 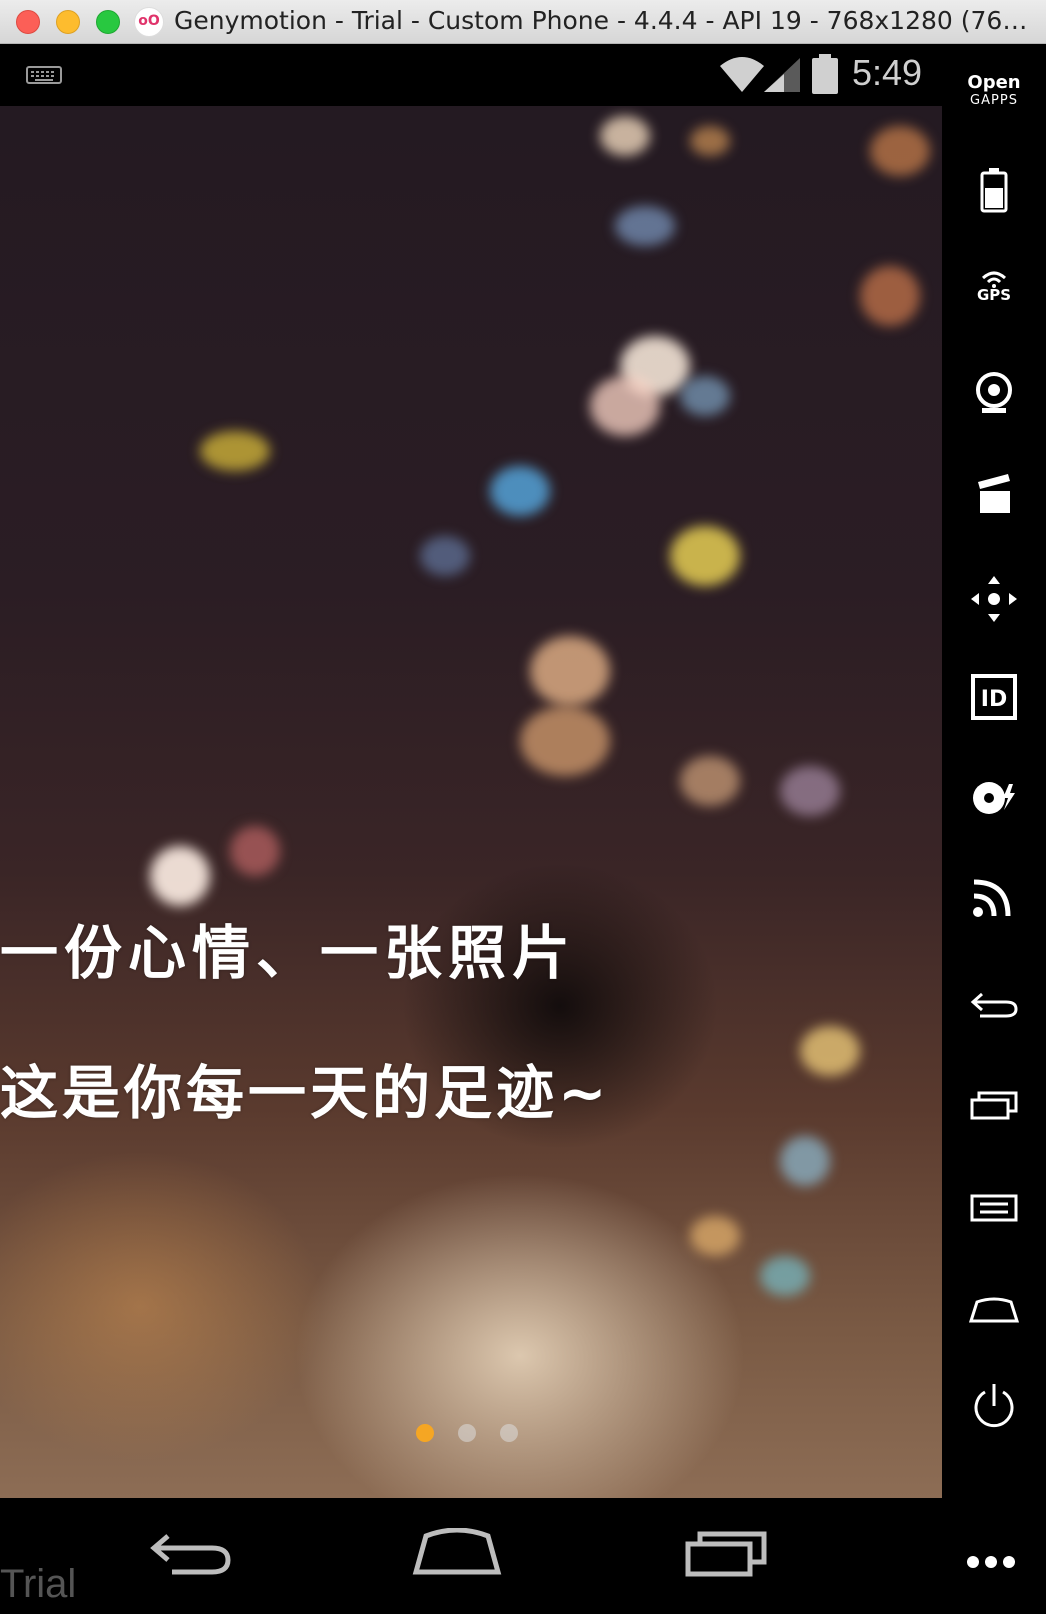 What do you see at coordinates (742, 74) in the screenshot?
I see `wifi-icon` at bounding box center [742, 74].